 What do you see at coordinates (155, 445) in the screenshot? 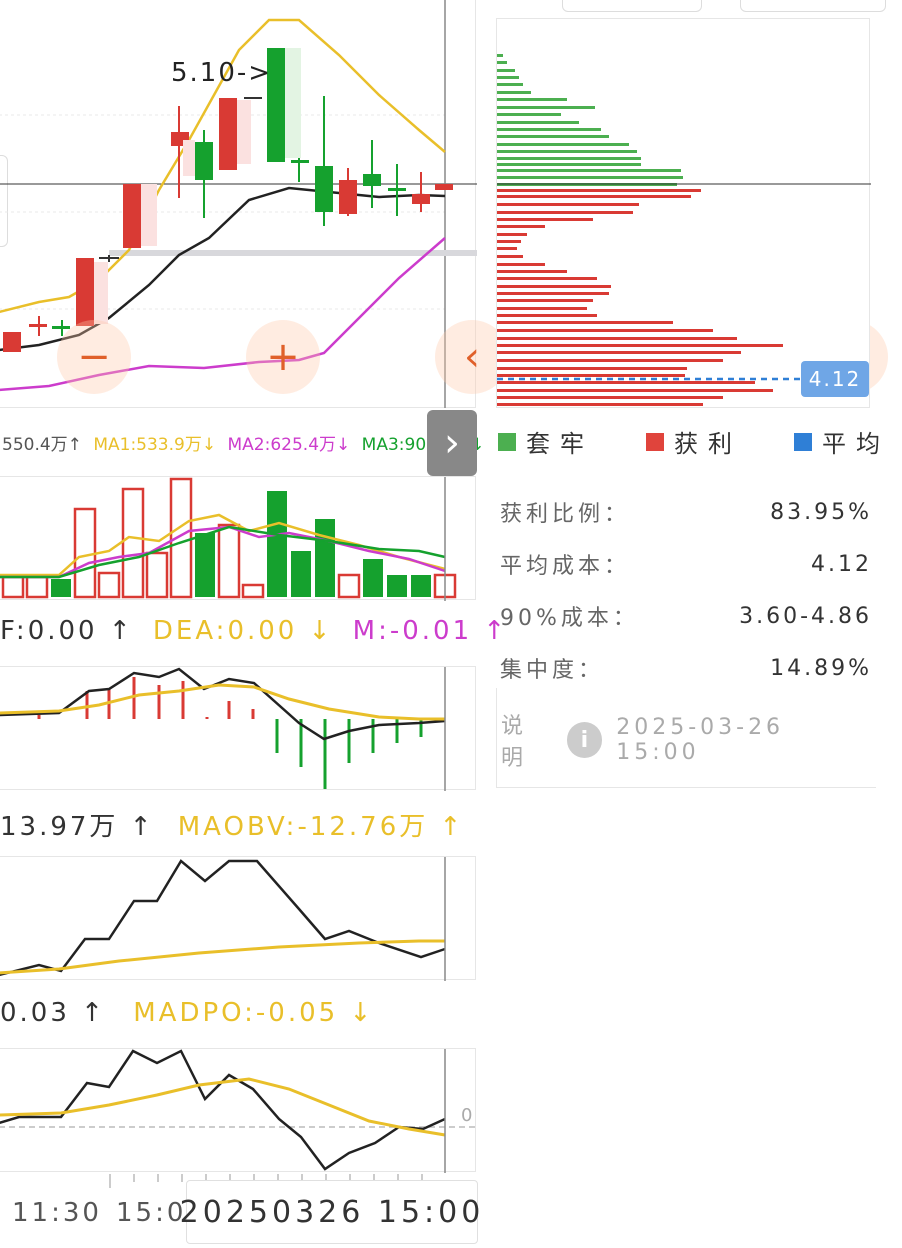
I see `volume-ma1: MA1:533.9万↓` at bounding box center [155, 445].